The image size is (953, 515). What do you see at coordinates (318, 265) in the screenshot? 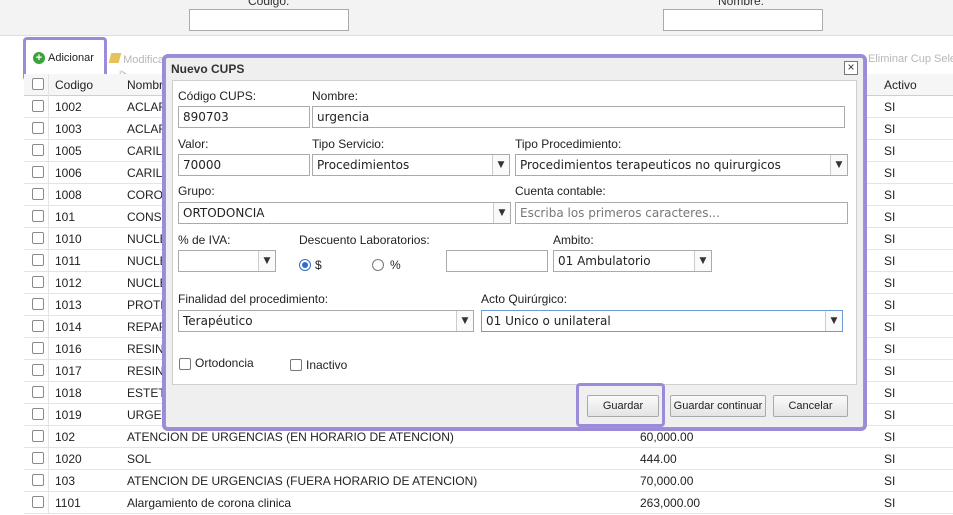
I see `discount-dollar-label: $` at bounding box center [318, 265].